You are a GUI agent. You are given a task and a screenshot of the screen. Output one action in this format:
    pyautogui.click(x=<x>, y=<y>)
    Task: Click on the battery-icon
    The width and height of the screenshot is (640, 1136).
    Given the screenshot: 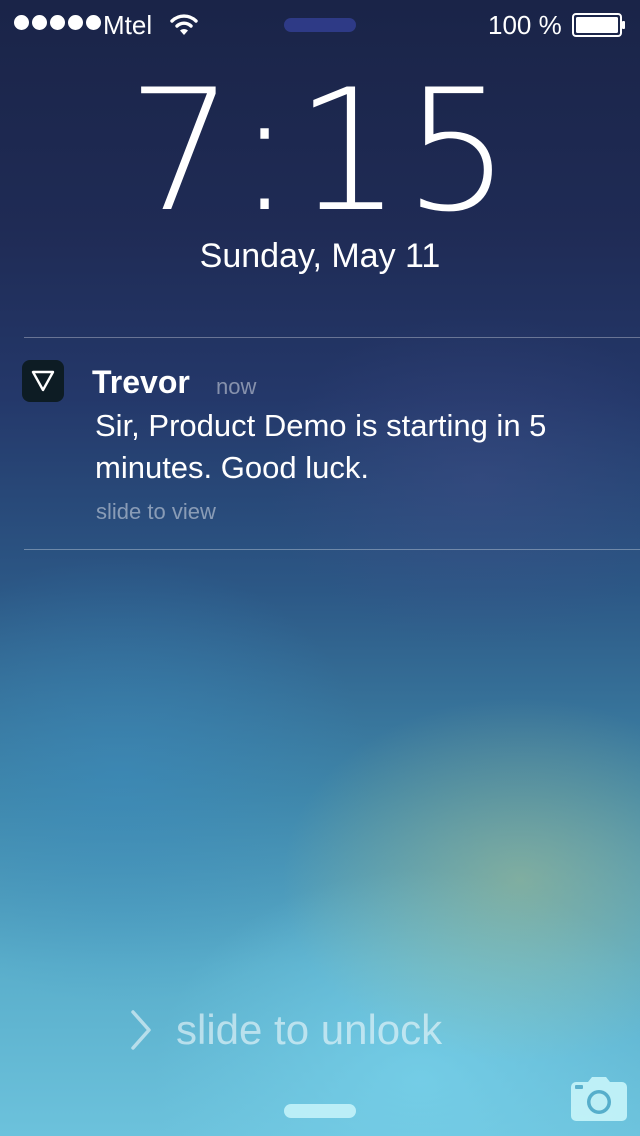 What is the action you would take?
    pyautogui.click(x=598, y=25)
    